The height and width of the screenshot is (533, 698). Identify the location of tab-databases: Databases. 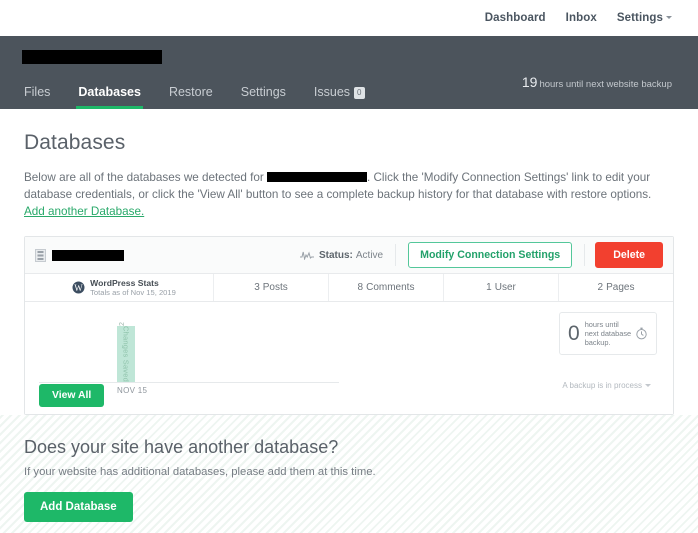
(109, 97).